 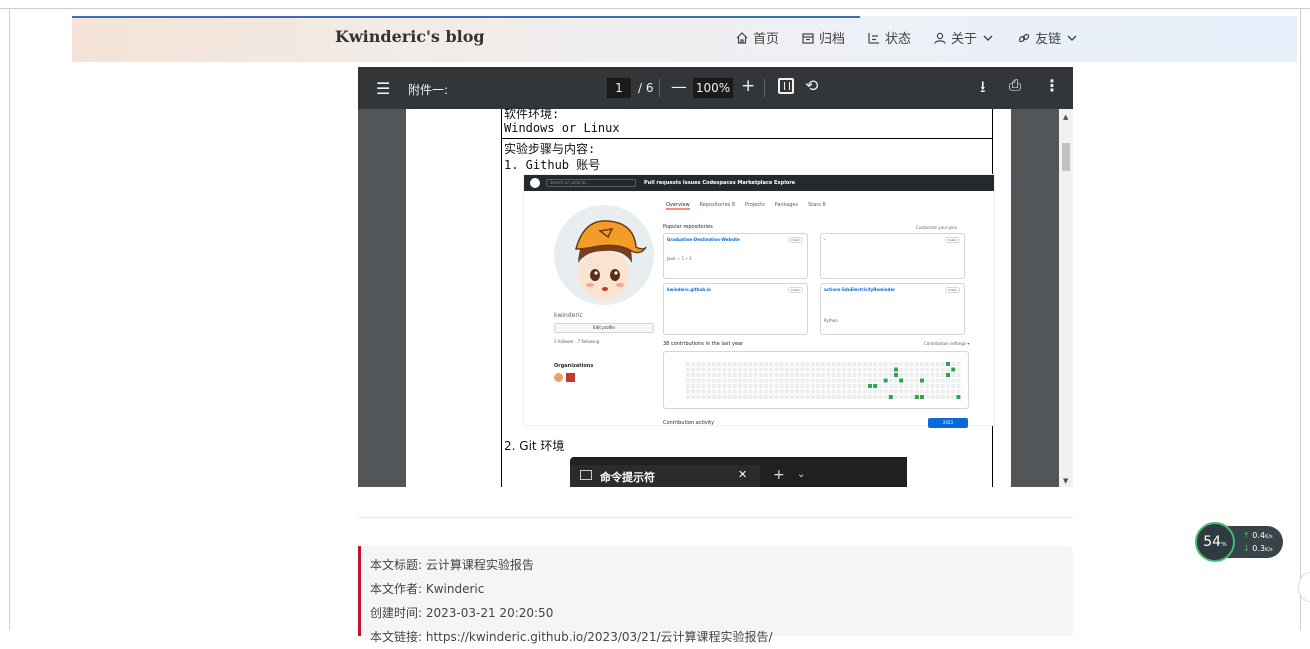 What do you see at coordinates (1300, 319) in the screenshot?
I see `window-right-border` at bounding box center [1300, 319].